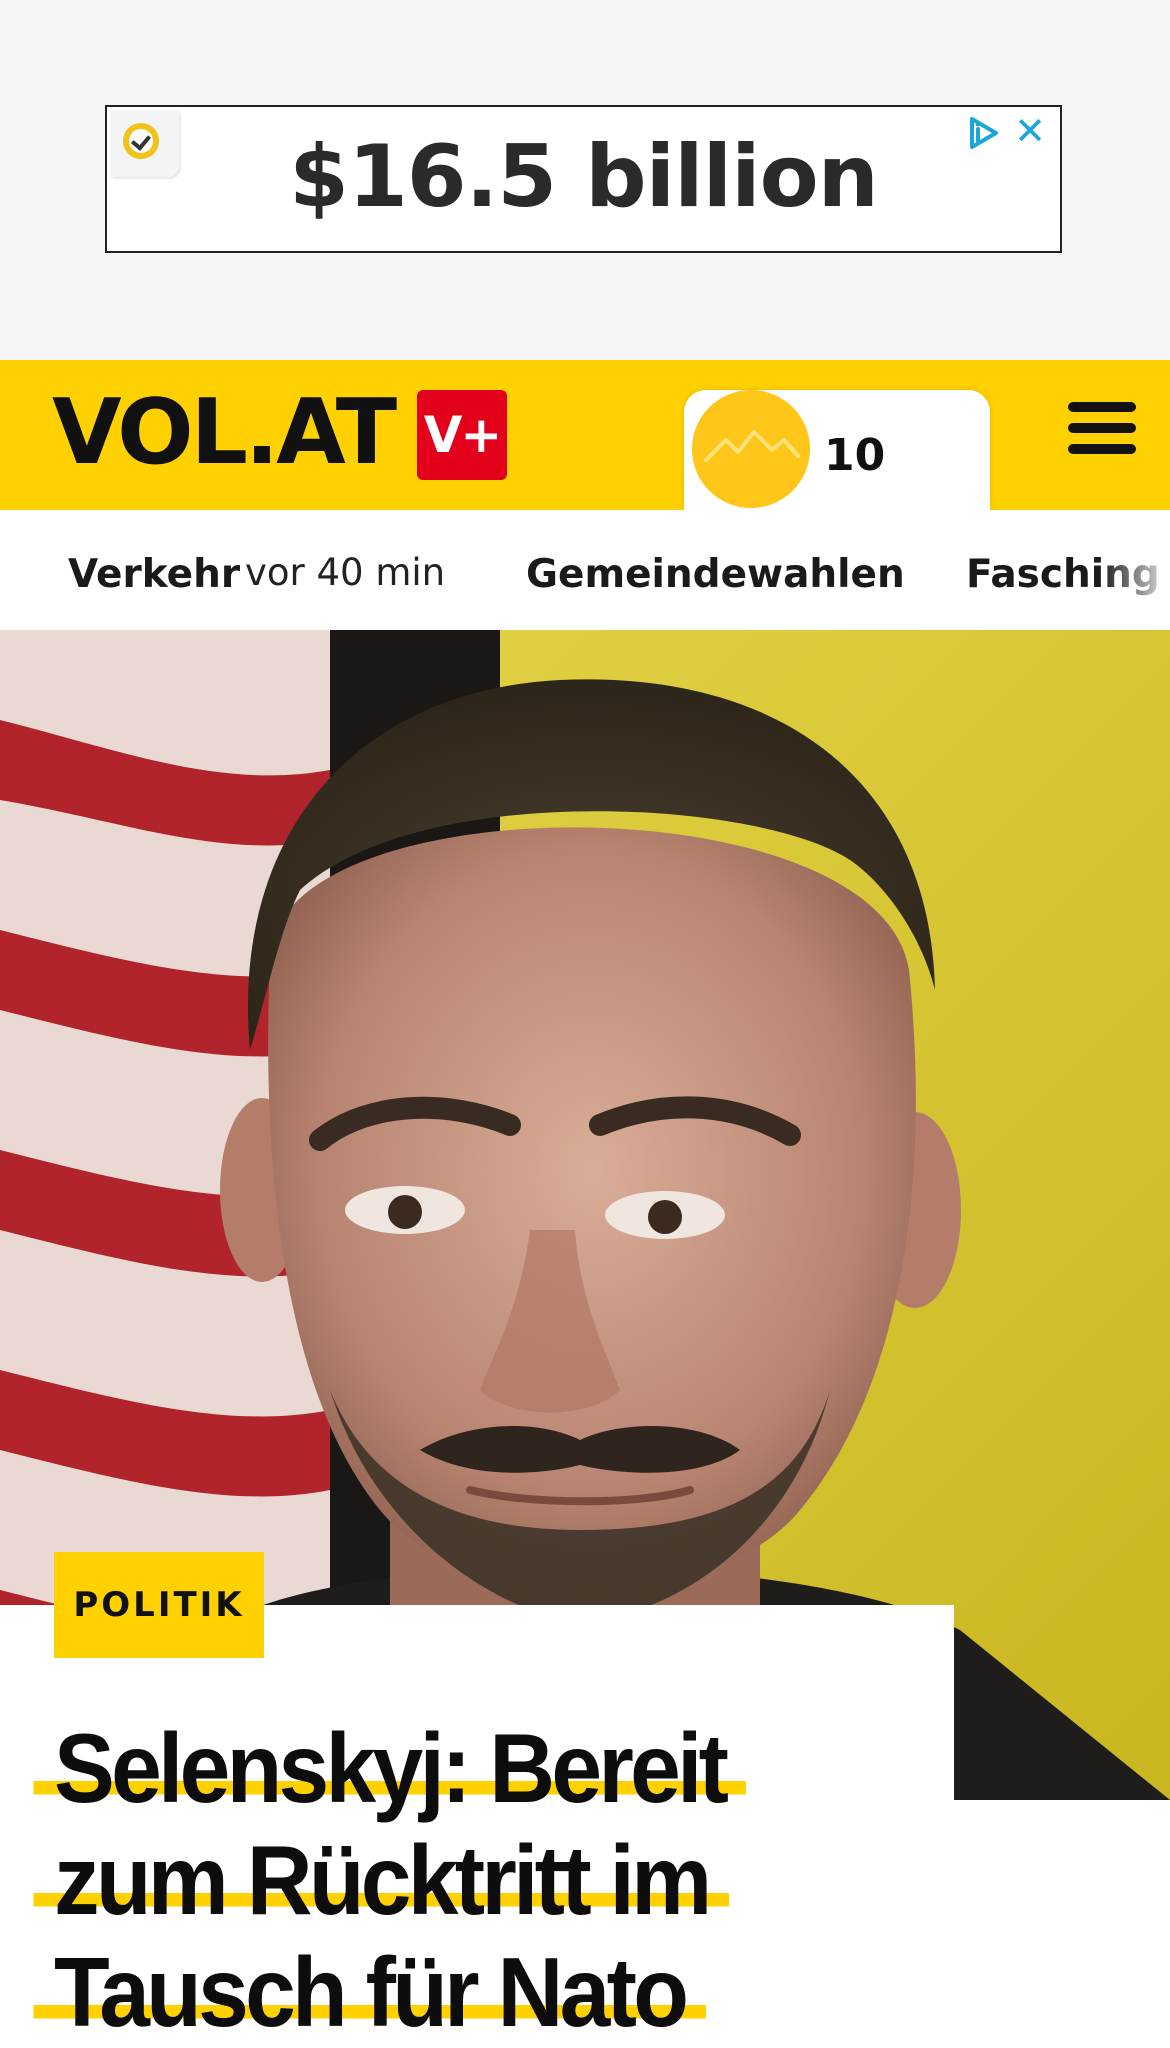 This screenshot has width=1170, height=2048. I want to click on site-header: VOL.AT V+ 10, so click(585, 435).